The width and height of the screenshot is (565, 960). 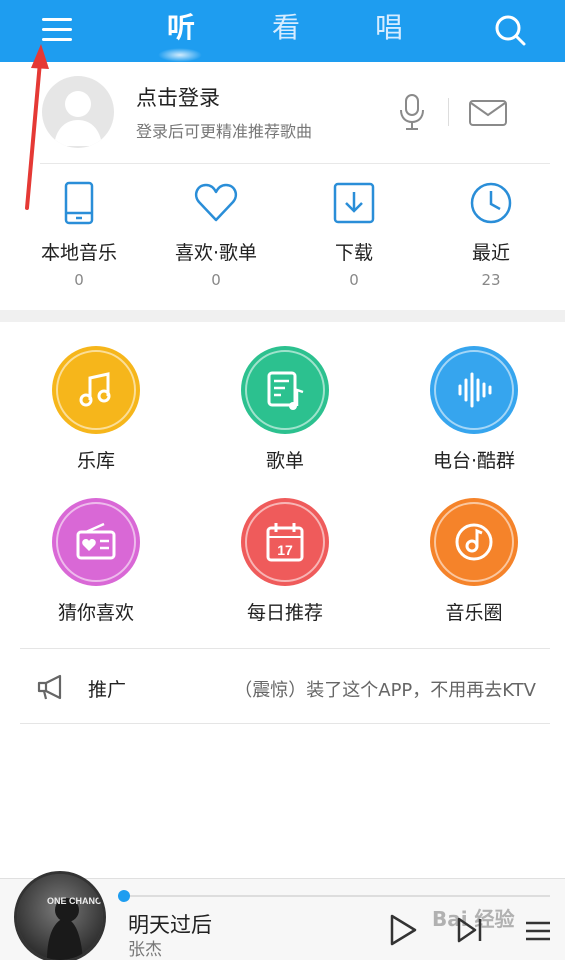 What do you see at coordinates (181, 26) in the screenshot?
I see `tab-listen: 听` at bounding box center [181, 26].